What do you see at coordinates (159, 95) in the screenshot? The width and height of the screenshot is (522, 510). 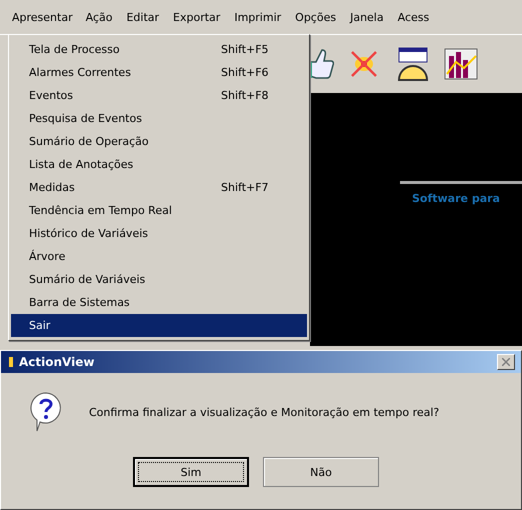 I see `menu-entry: Eventos Shift+F8` at bounding box center [159, 95].